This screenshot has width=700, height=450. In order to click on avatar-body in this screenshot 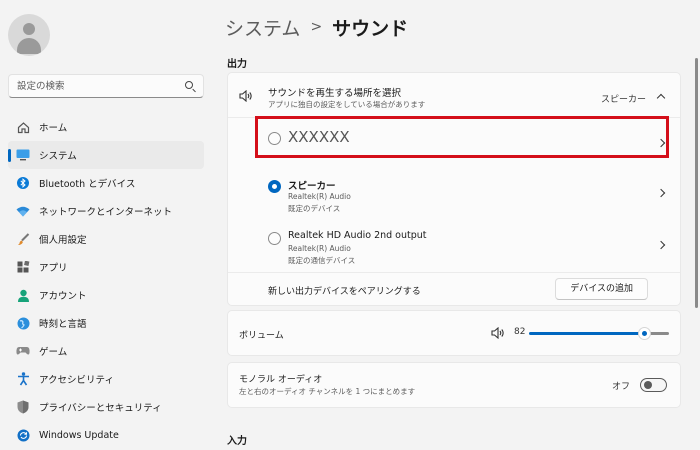, I will do `click(29, 46)`.